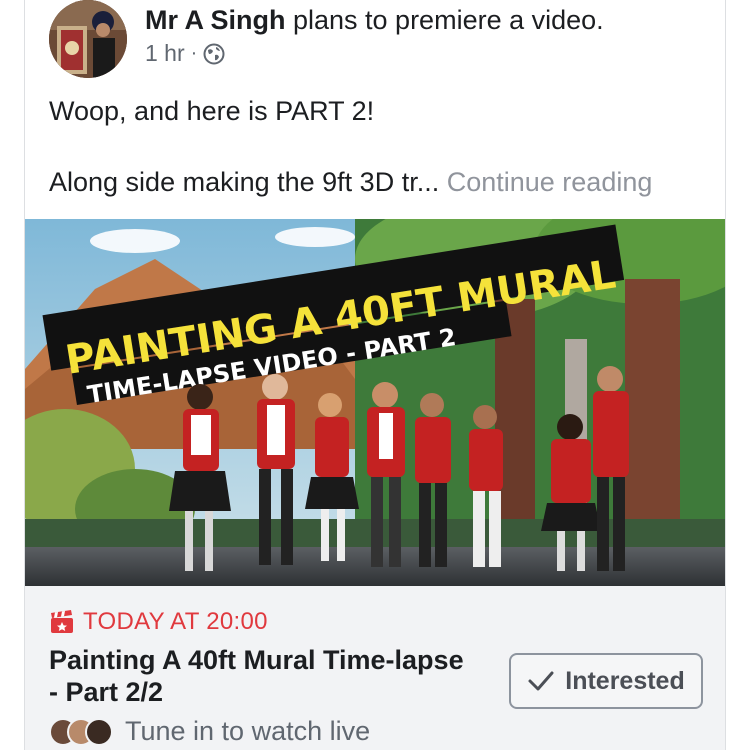 Image resolution: width=750 pixels, height=750 pixels. Describe the element at coordinates (248, 731) in the screenshot. I see `tune-in-text: Tune in to watch live` at that location.